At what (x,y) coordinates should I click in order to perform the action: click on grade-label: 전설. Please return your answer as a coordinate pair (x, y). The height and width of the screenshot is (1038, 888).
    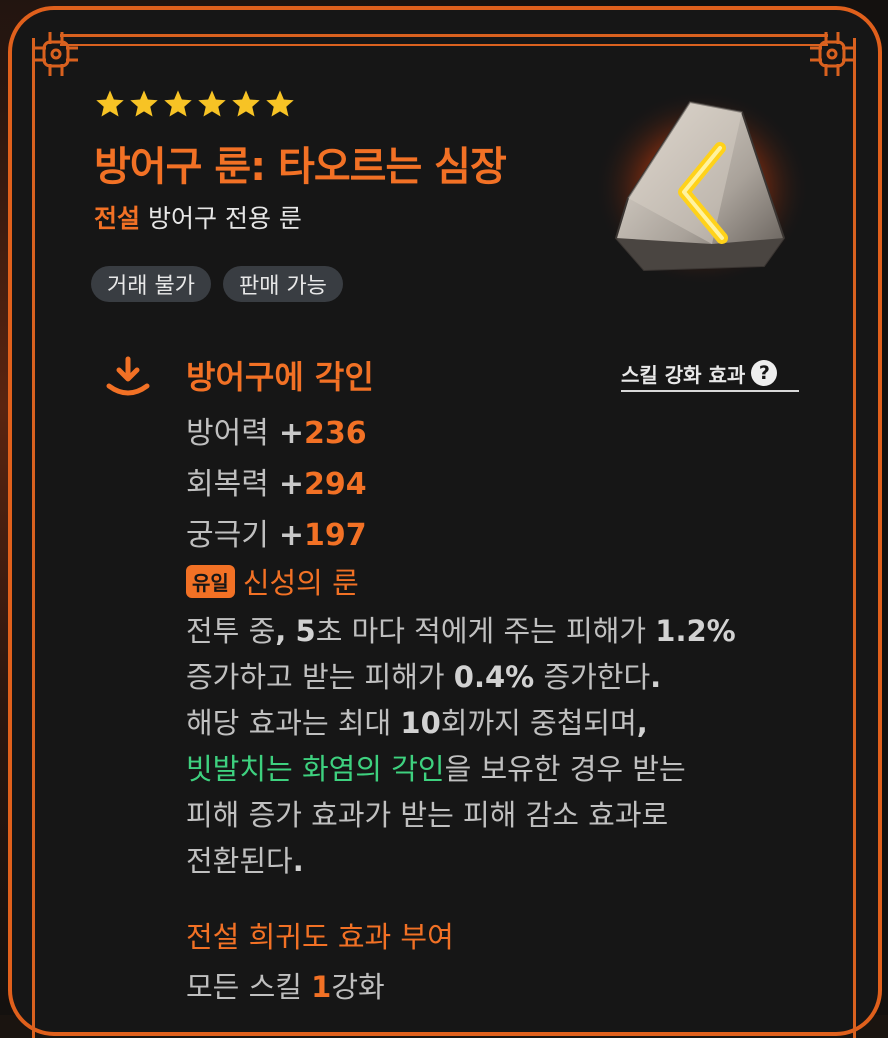
    Looking at the image, I should click on (117, 218).